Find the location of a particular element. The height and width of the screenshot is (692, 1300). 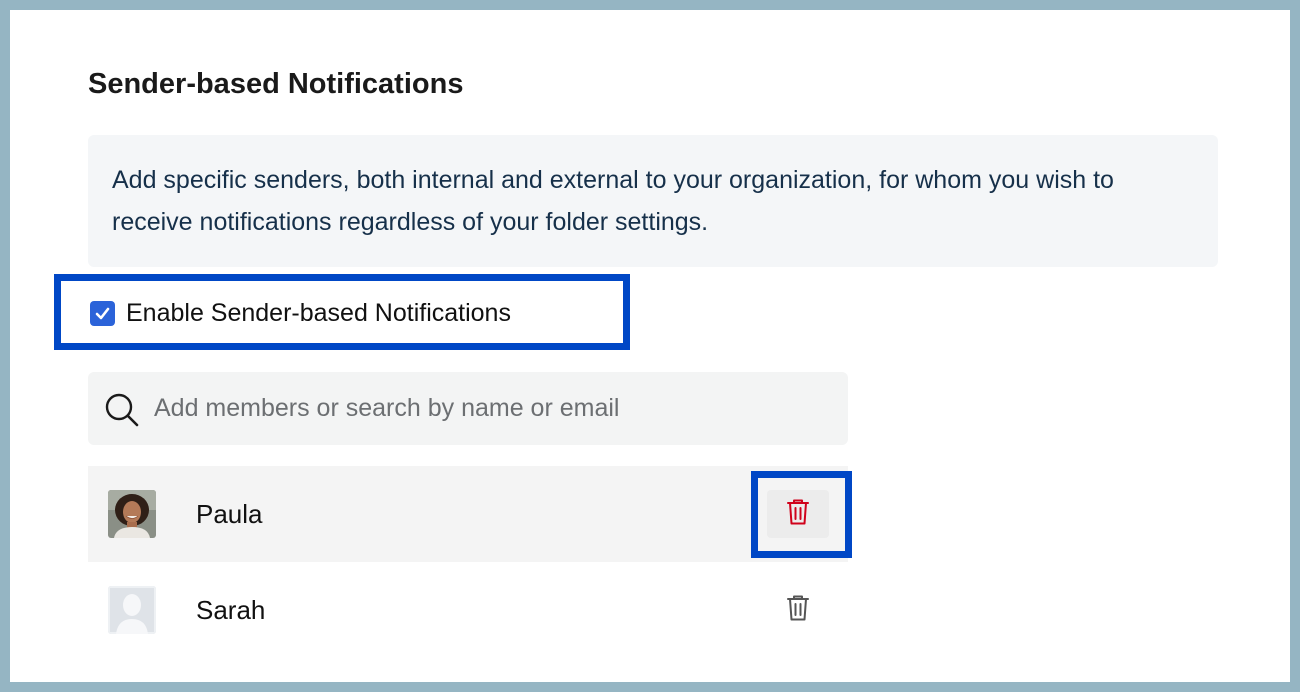

member-name: Sarah is located at coordinates (231, 610).